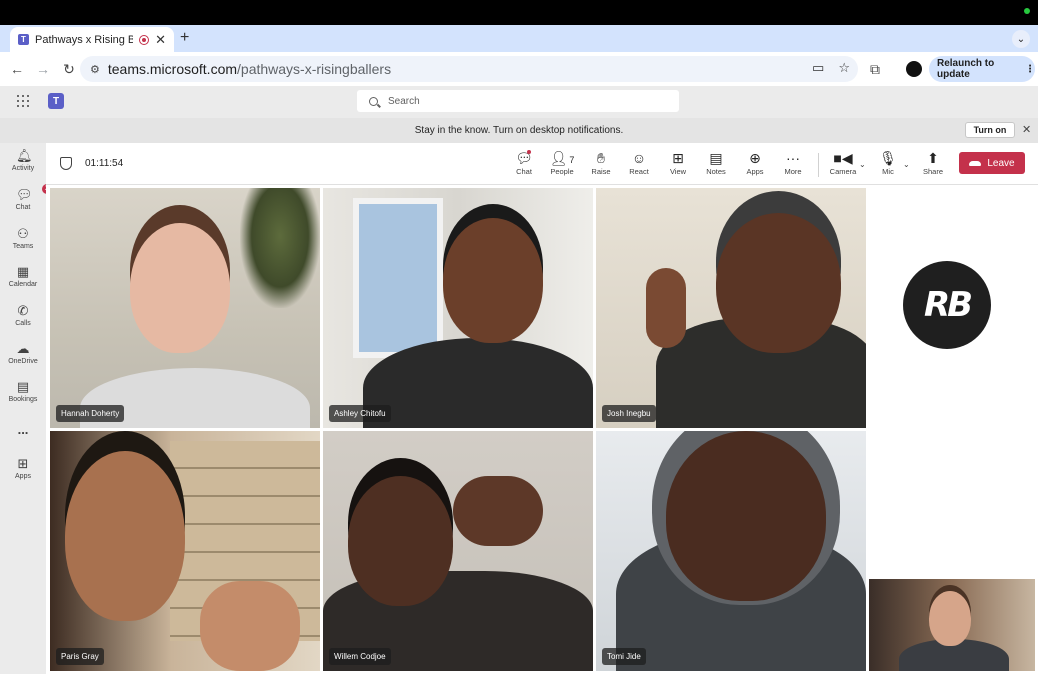 This screenshot has width=1038, height=674. I want to click on new-tab-icon: +, so click(184, 38).